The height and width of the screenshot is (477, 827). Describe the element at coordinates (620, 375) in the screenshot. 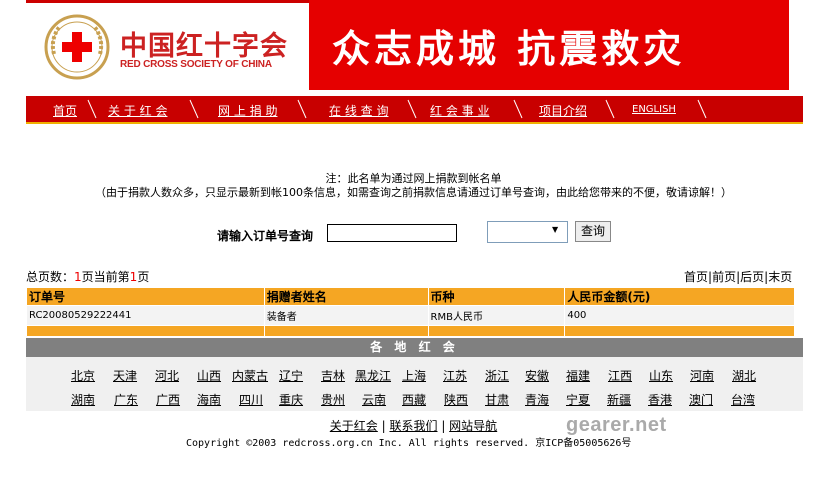

I see `region-link: 江西` at that location.